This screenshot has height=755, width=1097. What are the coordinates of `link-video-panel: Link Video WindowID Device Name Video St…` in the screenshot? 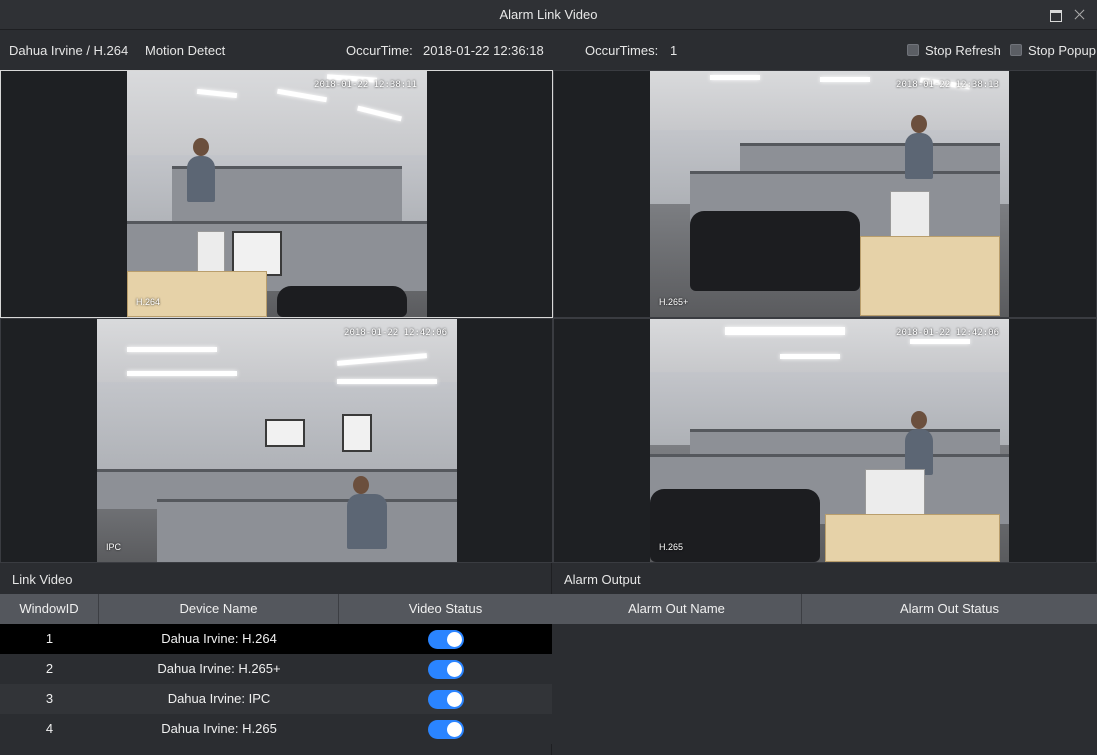 It's located at (276, 659).